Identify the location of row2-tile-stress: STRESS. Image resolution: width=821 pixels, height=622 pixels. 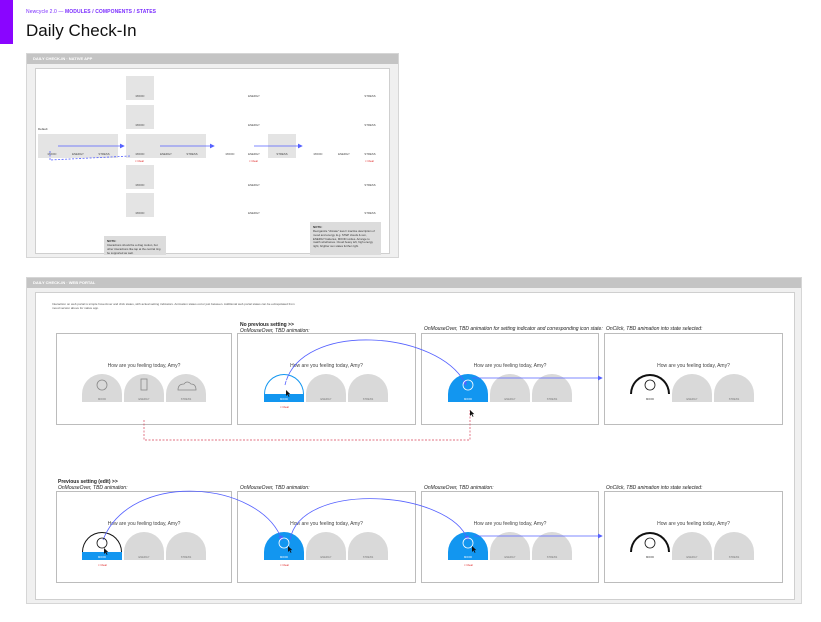
(282, 146).